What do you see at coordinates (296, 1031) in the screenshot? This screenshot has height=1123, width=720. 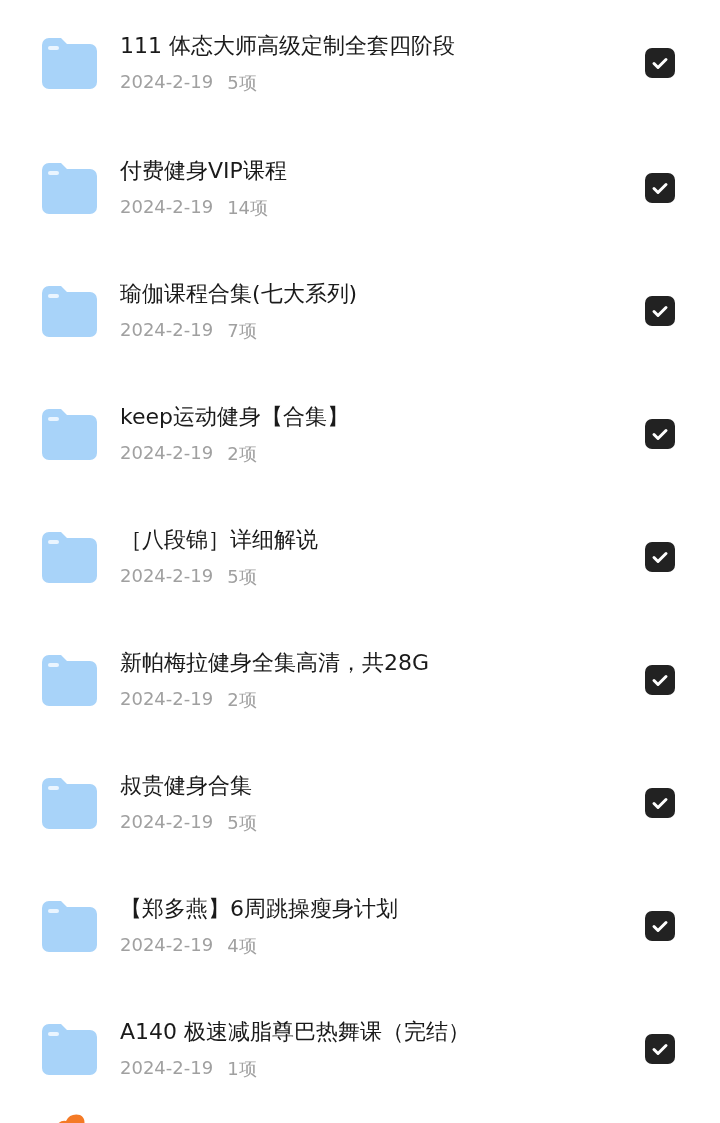 I see `folder-name: A140 极速减脂尊巴热舞课（完结）` at bounding box center [296, 1031].